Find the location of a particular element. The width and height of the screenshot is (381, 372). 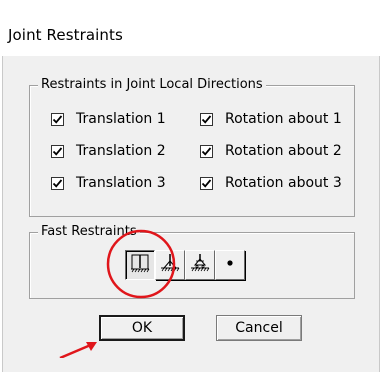

free-joint-button is located at coordinates (230, 265).